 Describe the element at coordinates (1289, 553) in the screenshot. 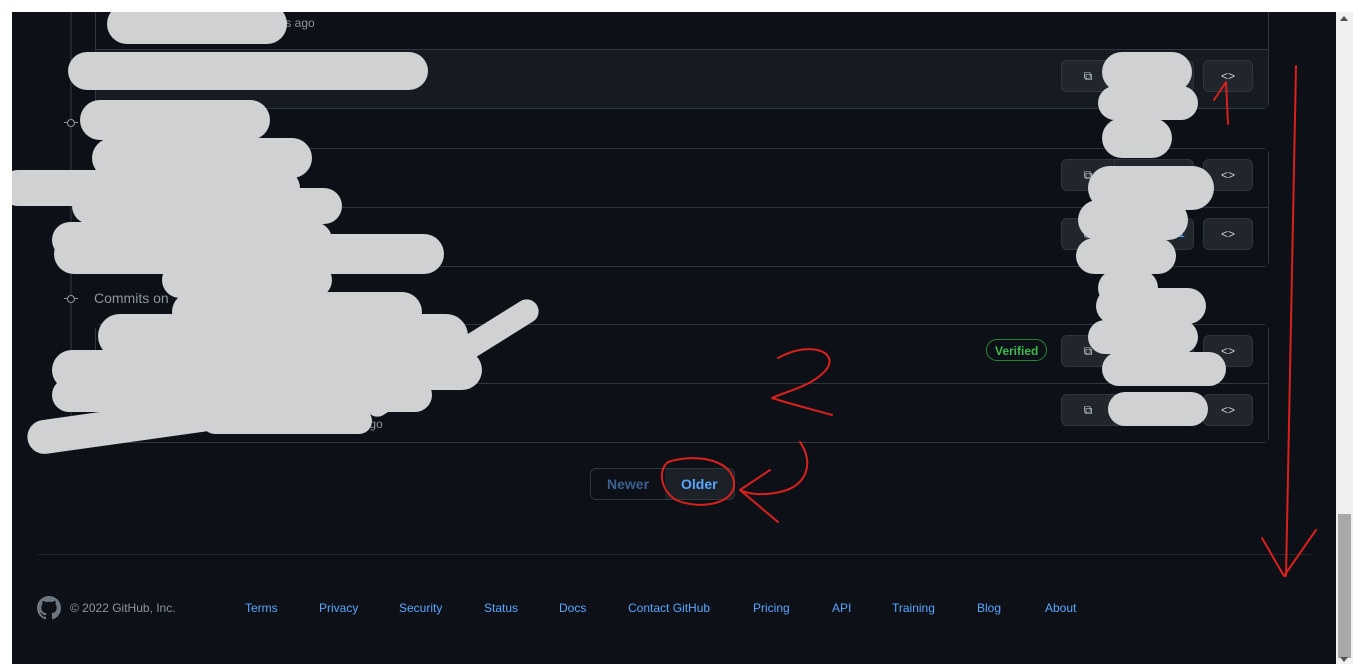

I see `annotation-arrowhead` at that location.